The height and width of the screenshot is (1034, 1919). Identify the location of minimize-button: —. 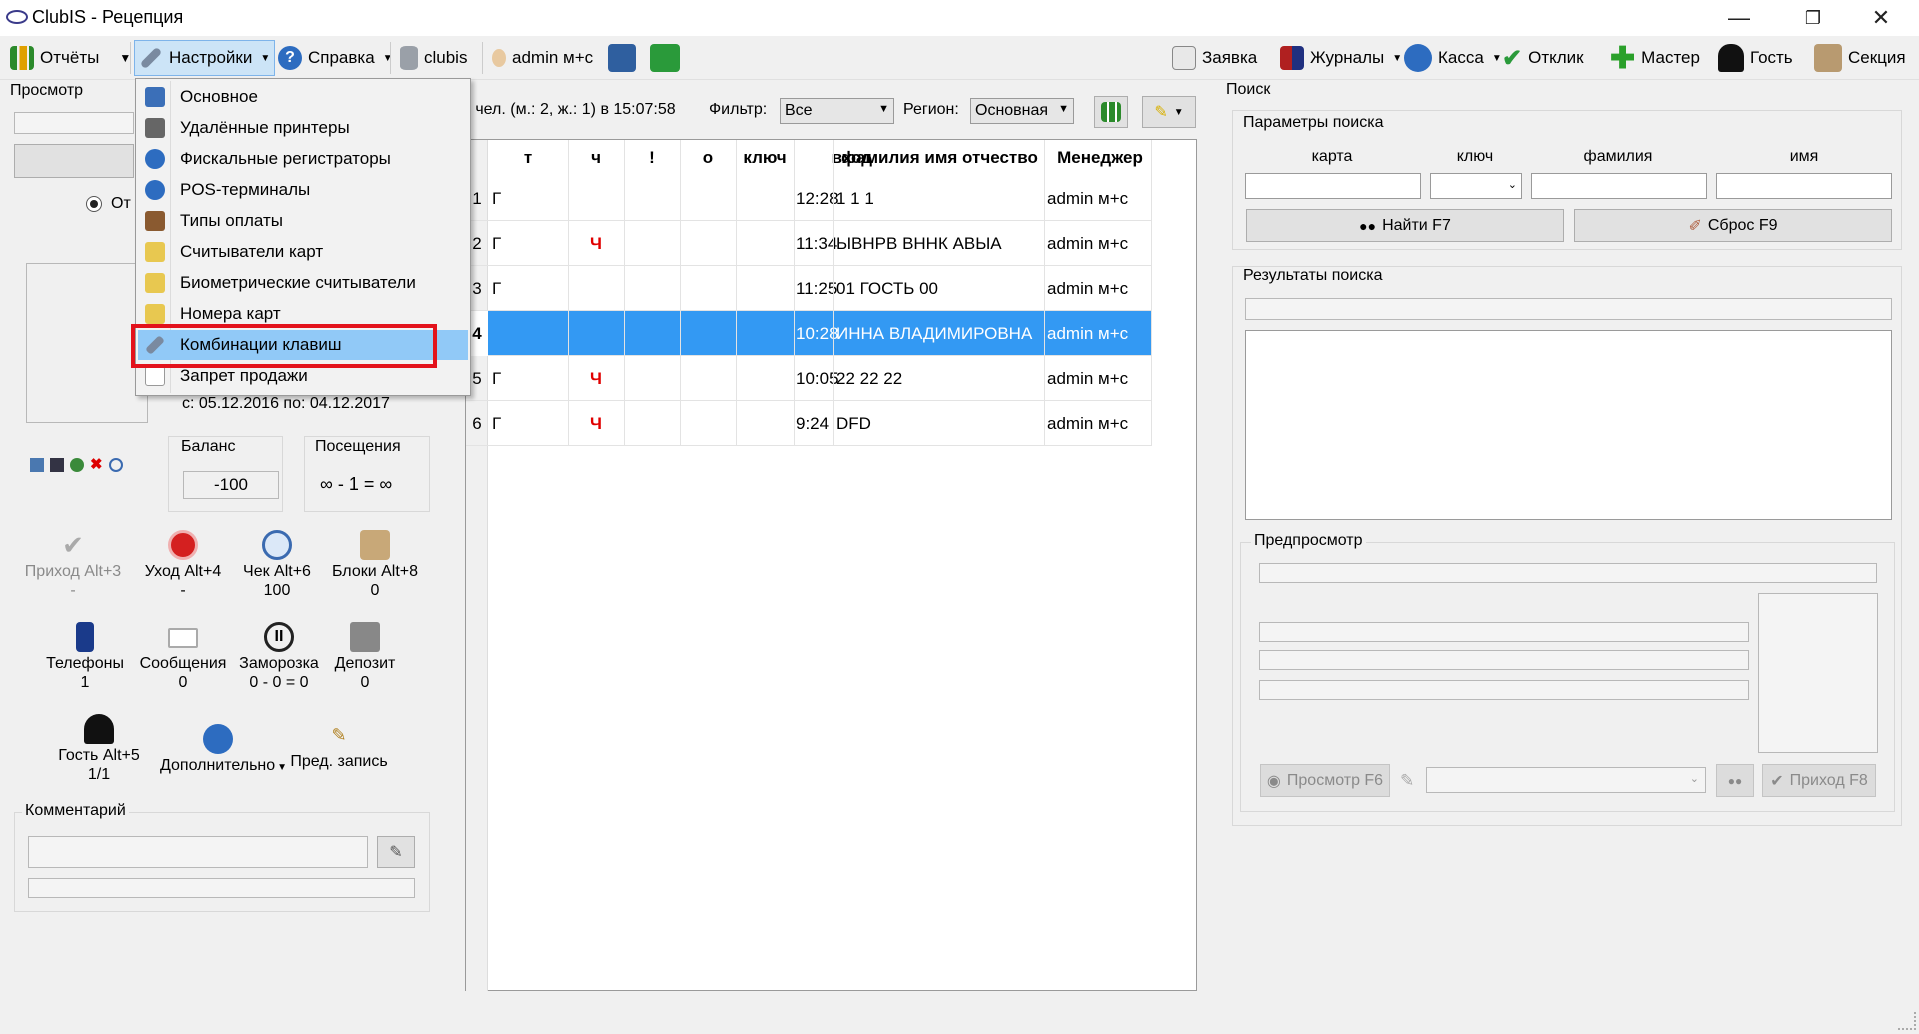
(1739, 18).